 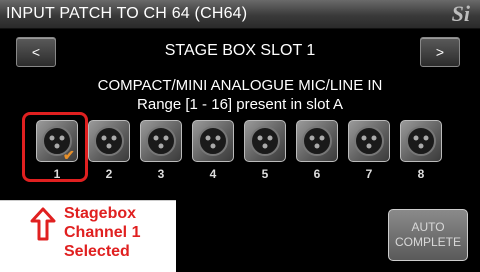 I want to click on window-title: INPUT PATCH TO CH 64 (CH64), so click(x=127, y=13).